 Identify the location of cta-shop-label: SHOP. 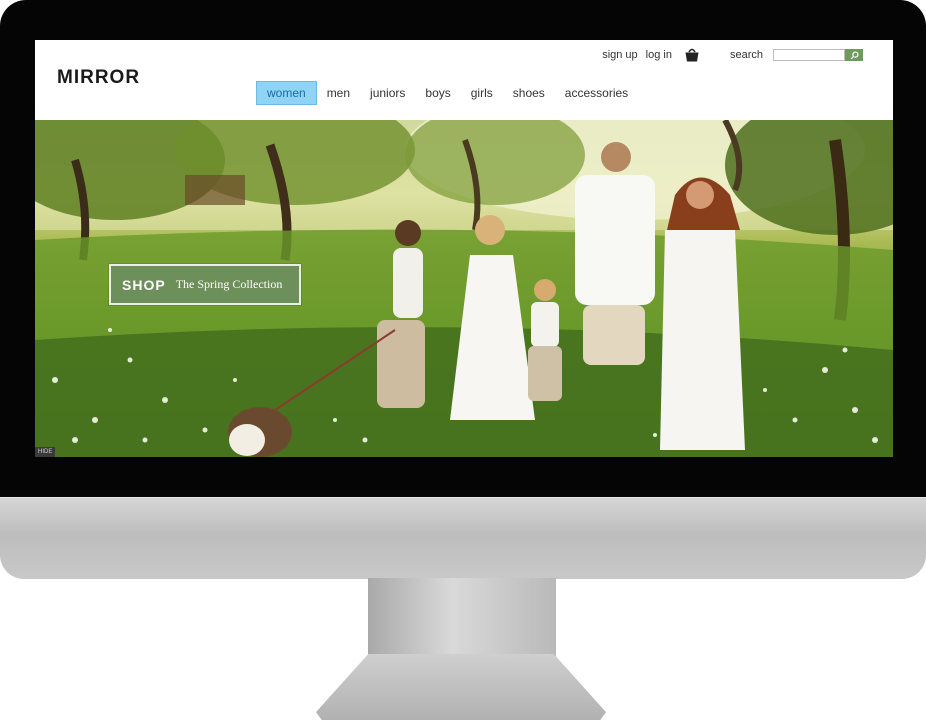
(144, 284).